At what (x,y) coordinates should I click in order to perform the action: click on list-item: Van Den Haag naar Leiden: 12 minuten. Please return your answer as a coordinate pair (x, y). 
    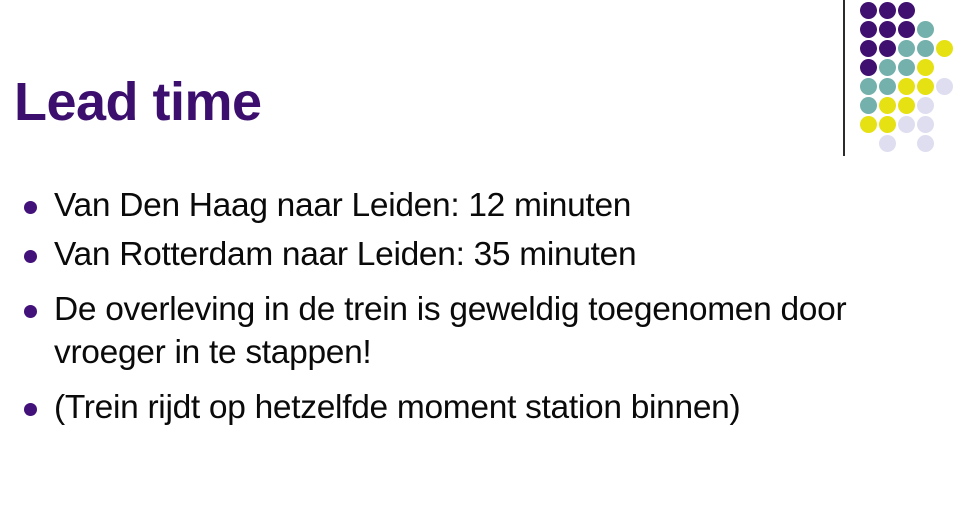
    Looking at the image, I should click on (440, 205).